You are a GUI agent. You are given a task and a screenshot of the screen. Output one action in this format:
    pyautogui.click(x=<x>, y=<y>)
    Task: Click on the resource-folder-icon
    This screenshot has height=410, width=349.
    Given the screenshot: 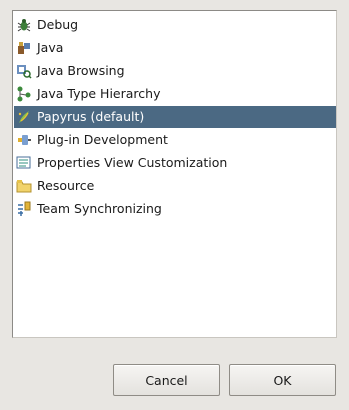 What is the action you would take?
    pyautogui.click(x=24, y=186)
    